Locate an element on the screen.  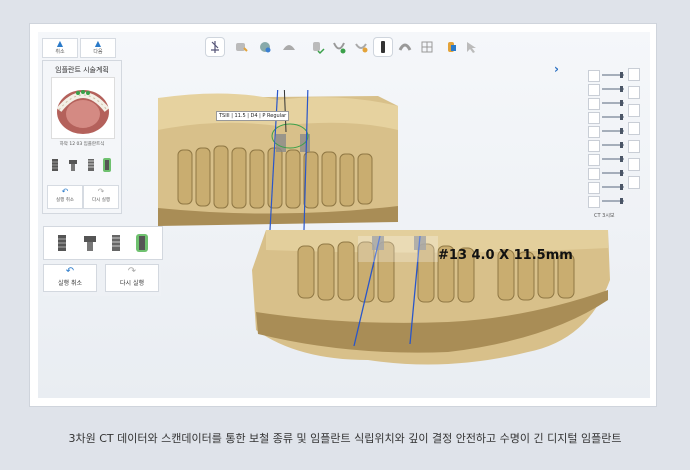
top-toolbar is located at coordinates (343, 47).